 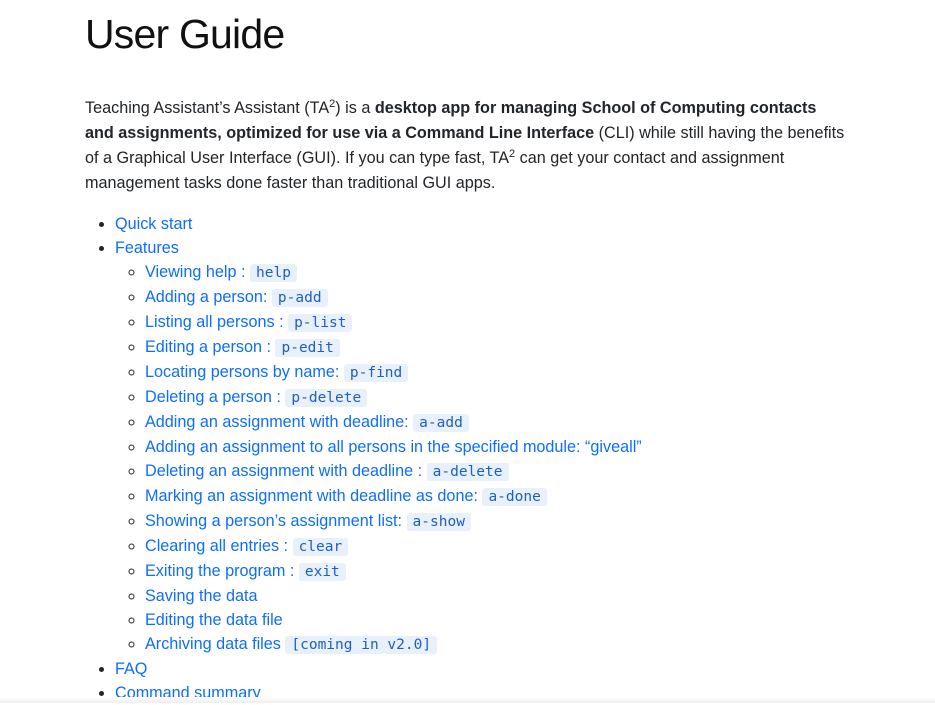 What do you see at coordinates (355, 108) in the screenshot?
I see `intro-text-2: ) is a` at bounding box center [355, 108].